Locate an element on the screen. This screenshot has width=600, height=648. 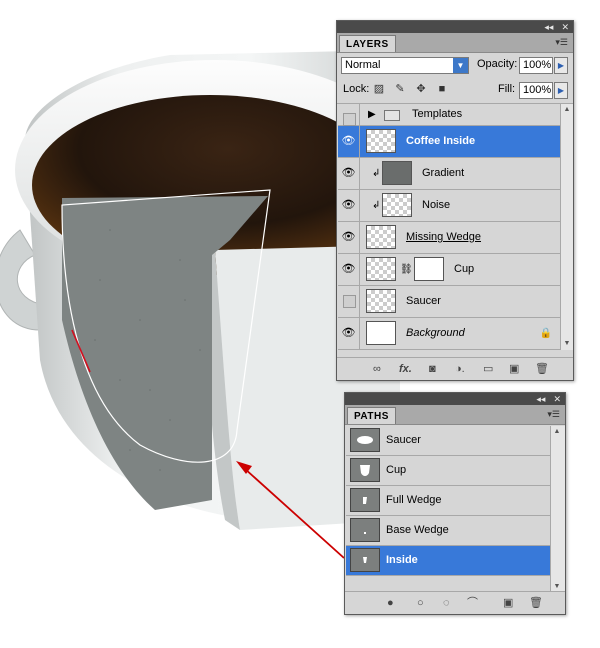
layer-row-noise: 👁 ↲ Noise is located at coordinates (449, 206).